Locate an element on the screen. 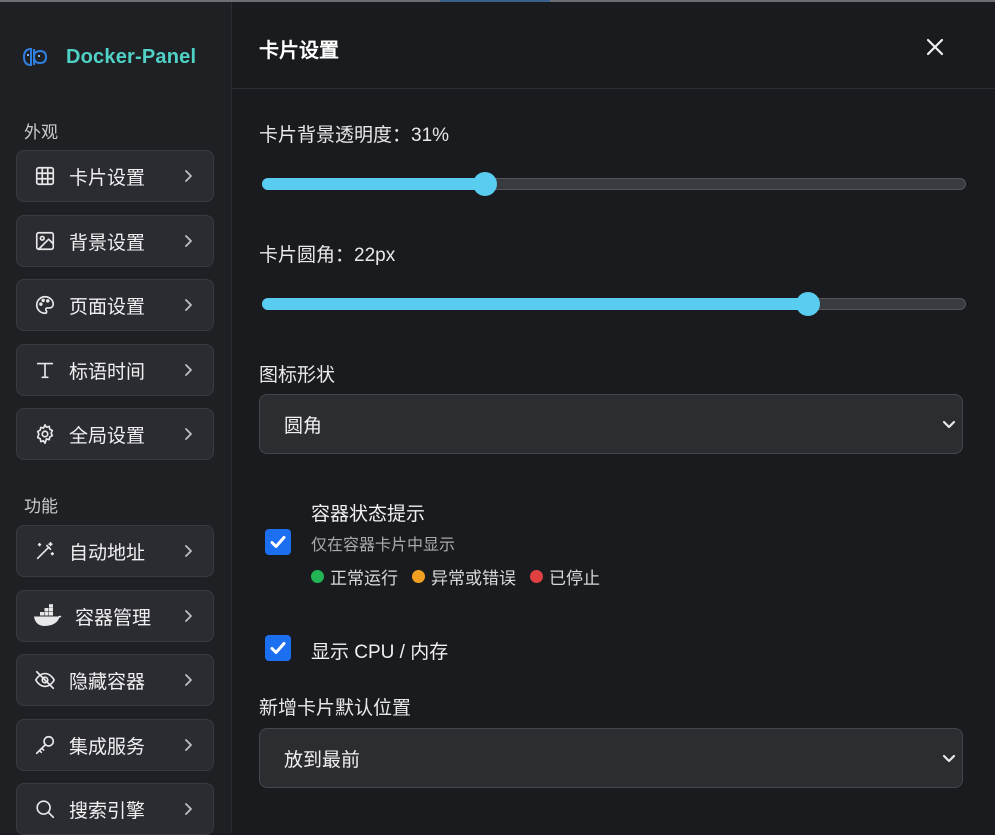 The width and height of the screenshot is (995, 835). sidebar-item-search-engine: 搜索引擎 is located at coordinates (115, 809).